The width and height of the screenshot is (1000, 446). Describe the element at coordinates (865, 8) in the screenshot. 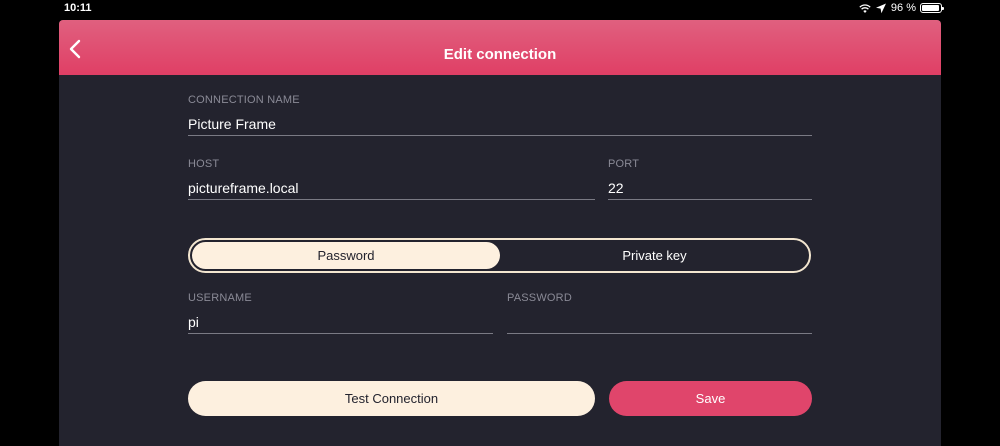

I see `wifi-icon` at that location.